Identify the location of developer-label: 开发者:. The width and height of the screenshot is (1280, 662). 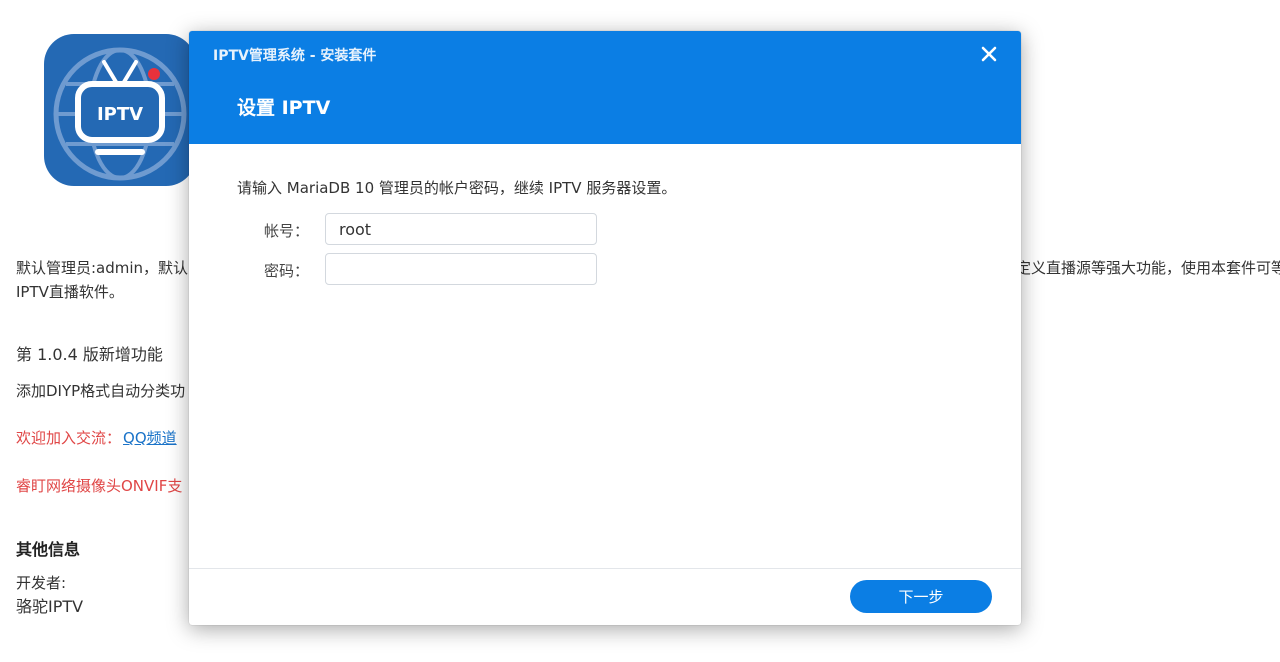
(41, 583).